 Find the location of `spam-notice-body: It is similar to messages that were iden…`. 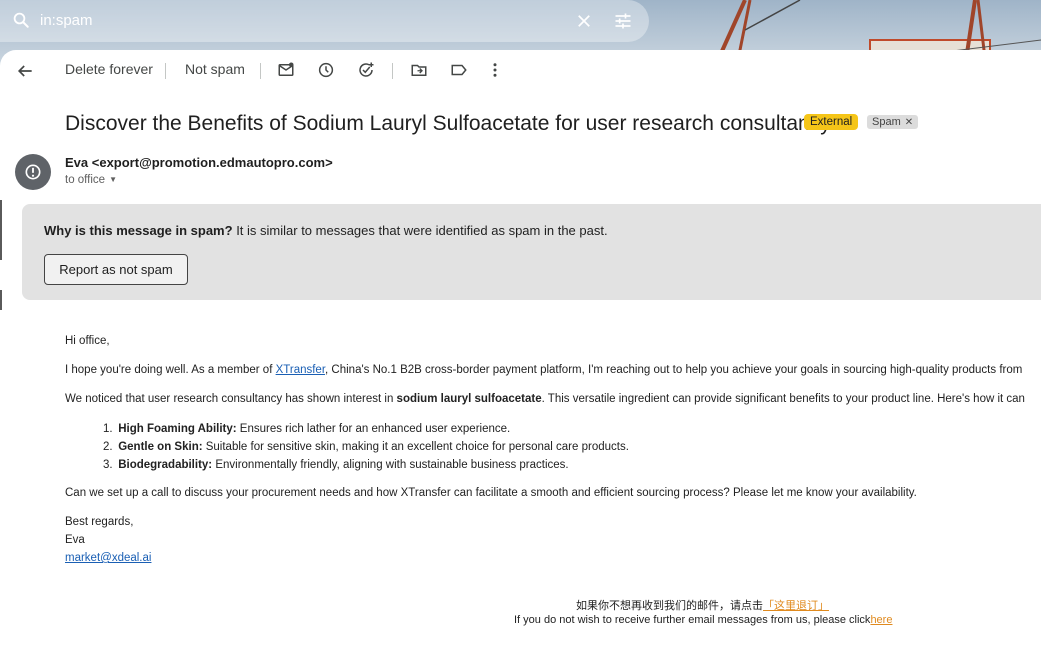

spam-notice-body: It is similar to messages that were iden… is located at coordinates (422, 230).